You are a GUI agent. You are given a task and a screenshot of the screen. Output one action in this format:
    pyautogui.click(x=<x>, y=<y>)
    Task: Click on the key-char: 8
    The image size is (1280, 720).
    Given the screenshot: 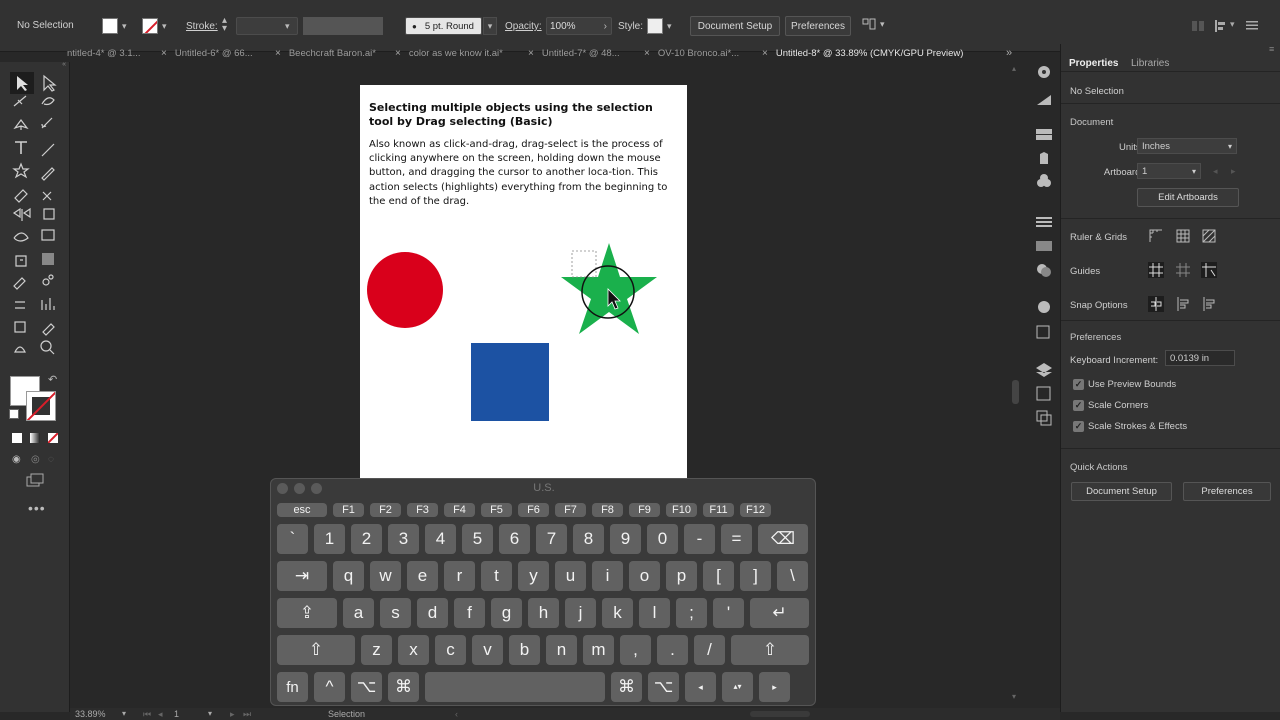 What is the action you would take?
    pyautogui.click(x=588, y=539)
    